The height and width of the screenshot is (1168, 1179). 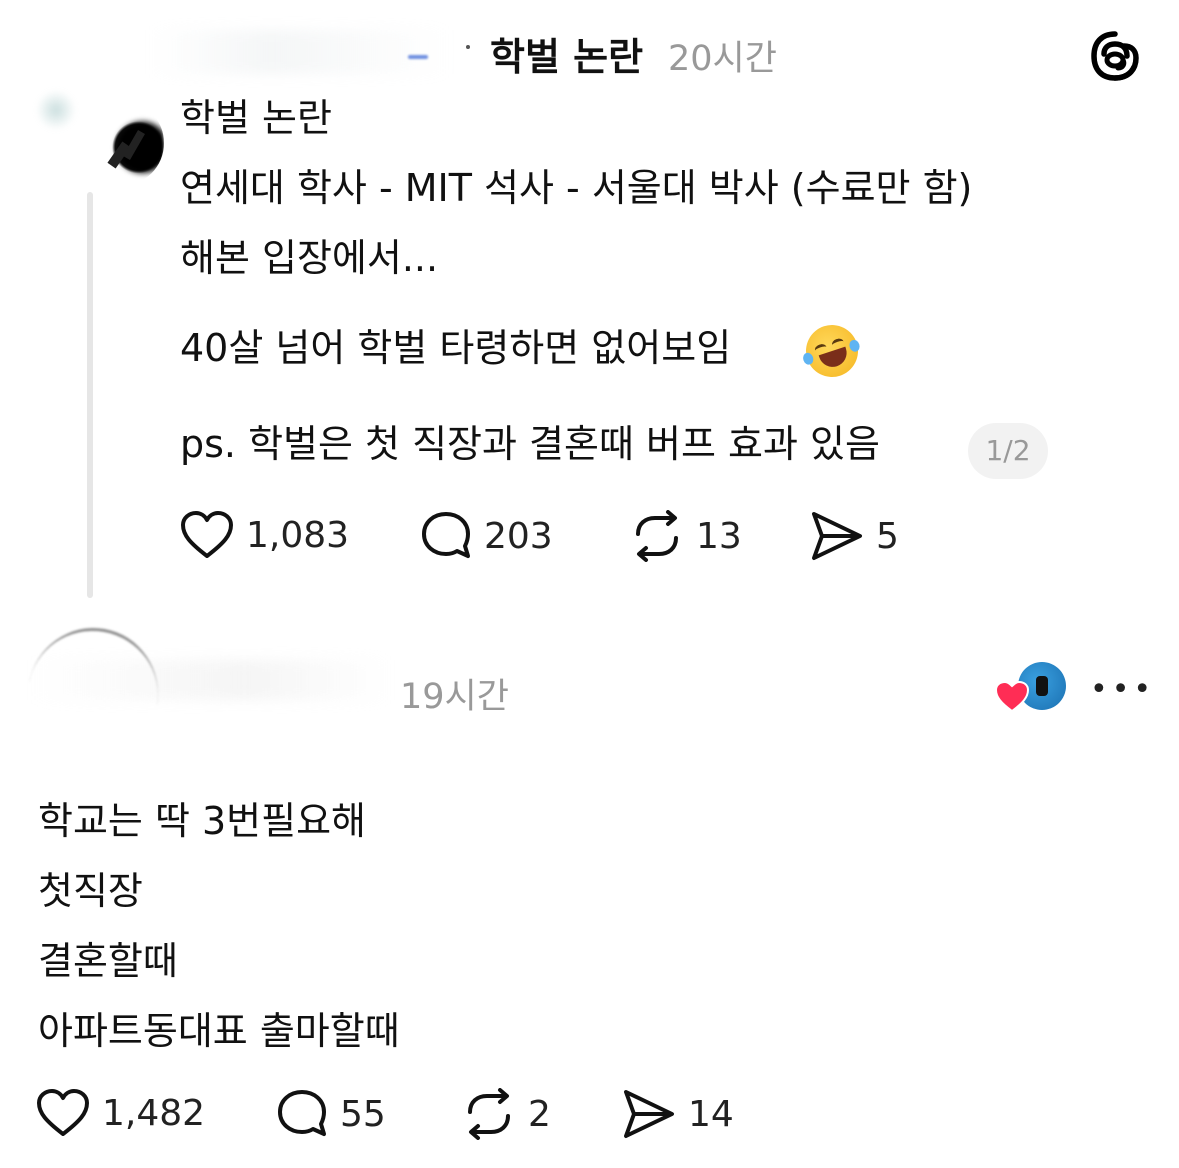 I want to click on reply-body-line: 아파트동대표 출마할때, so click(x=219, y=1031).